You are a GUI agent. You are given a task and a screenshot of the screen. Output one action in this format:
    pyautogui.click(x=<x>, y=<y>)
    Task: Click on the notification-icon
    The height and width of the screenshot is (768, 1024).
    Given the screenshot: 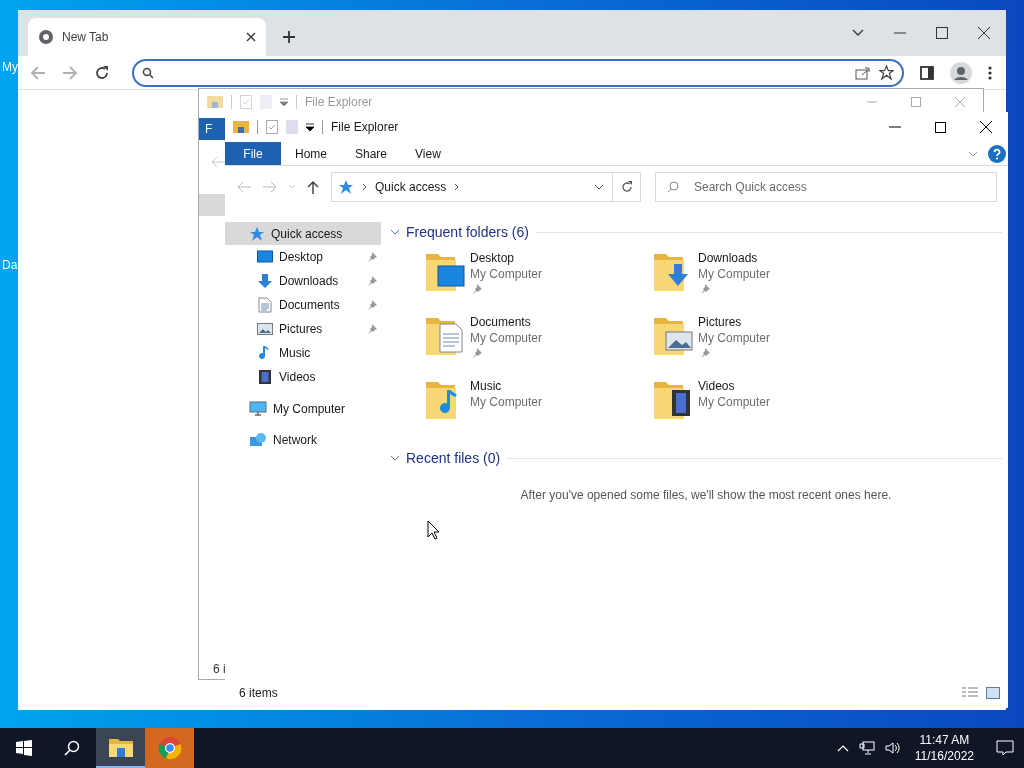 What is the action you would take?
    pyautogui.click(x=1005, y=748)
    